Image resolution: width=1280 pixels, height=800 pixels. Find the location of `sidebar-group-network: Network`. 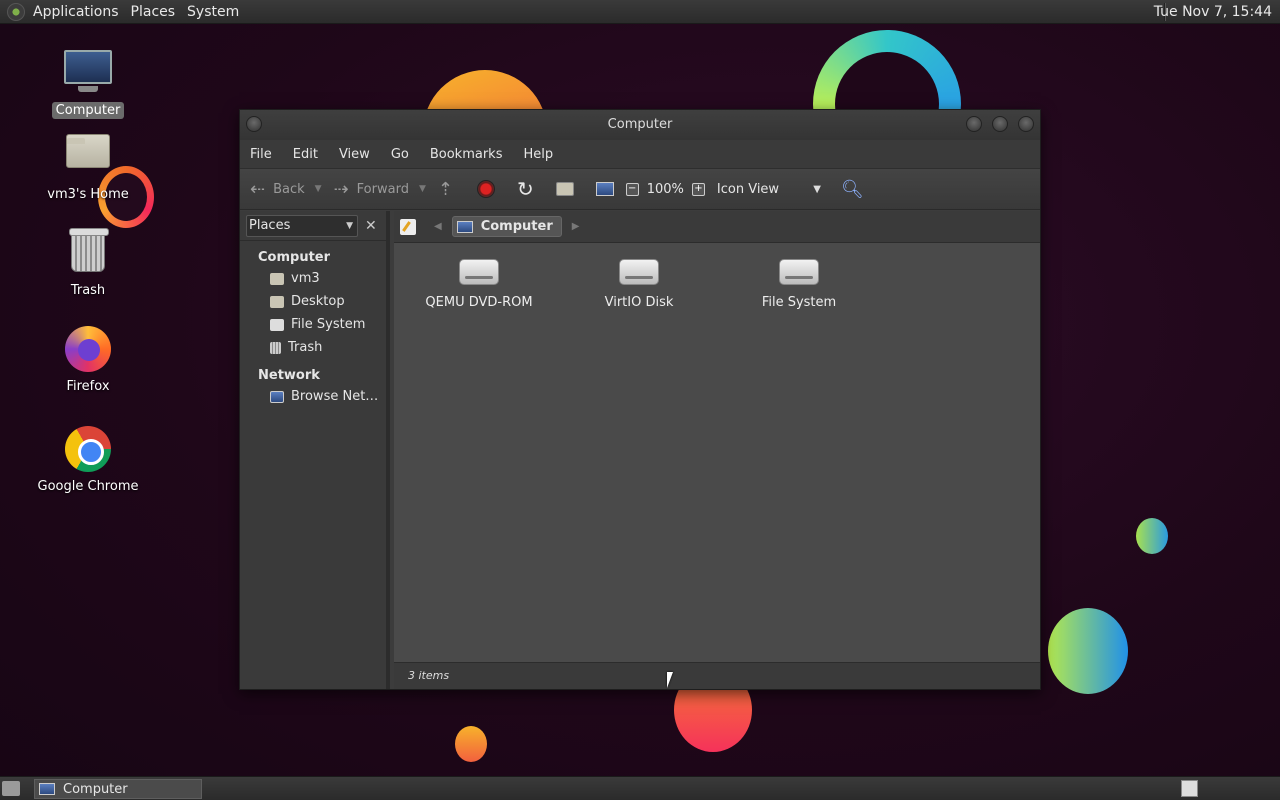

sidebar-group-network: Network is located at coordinates (289, 375).